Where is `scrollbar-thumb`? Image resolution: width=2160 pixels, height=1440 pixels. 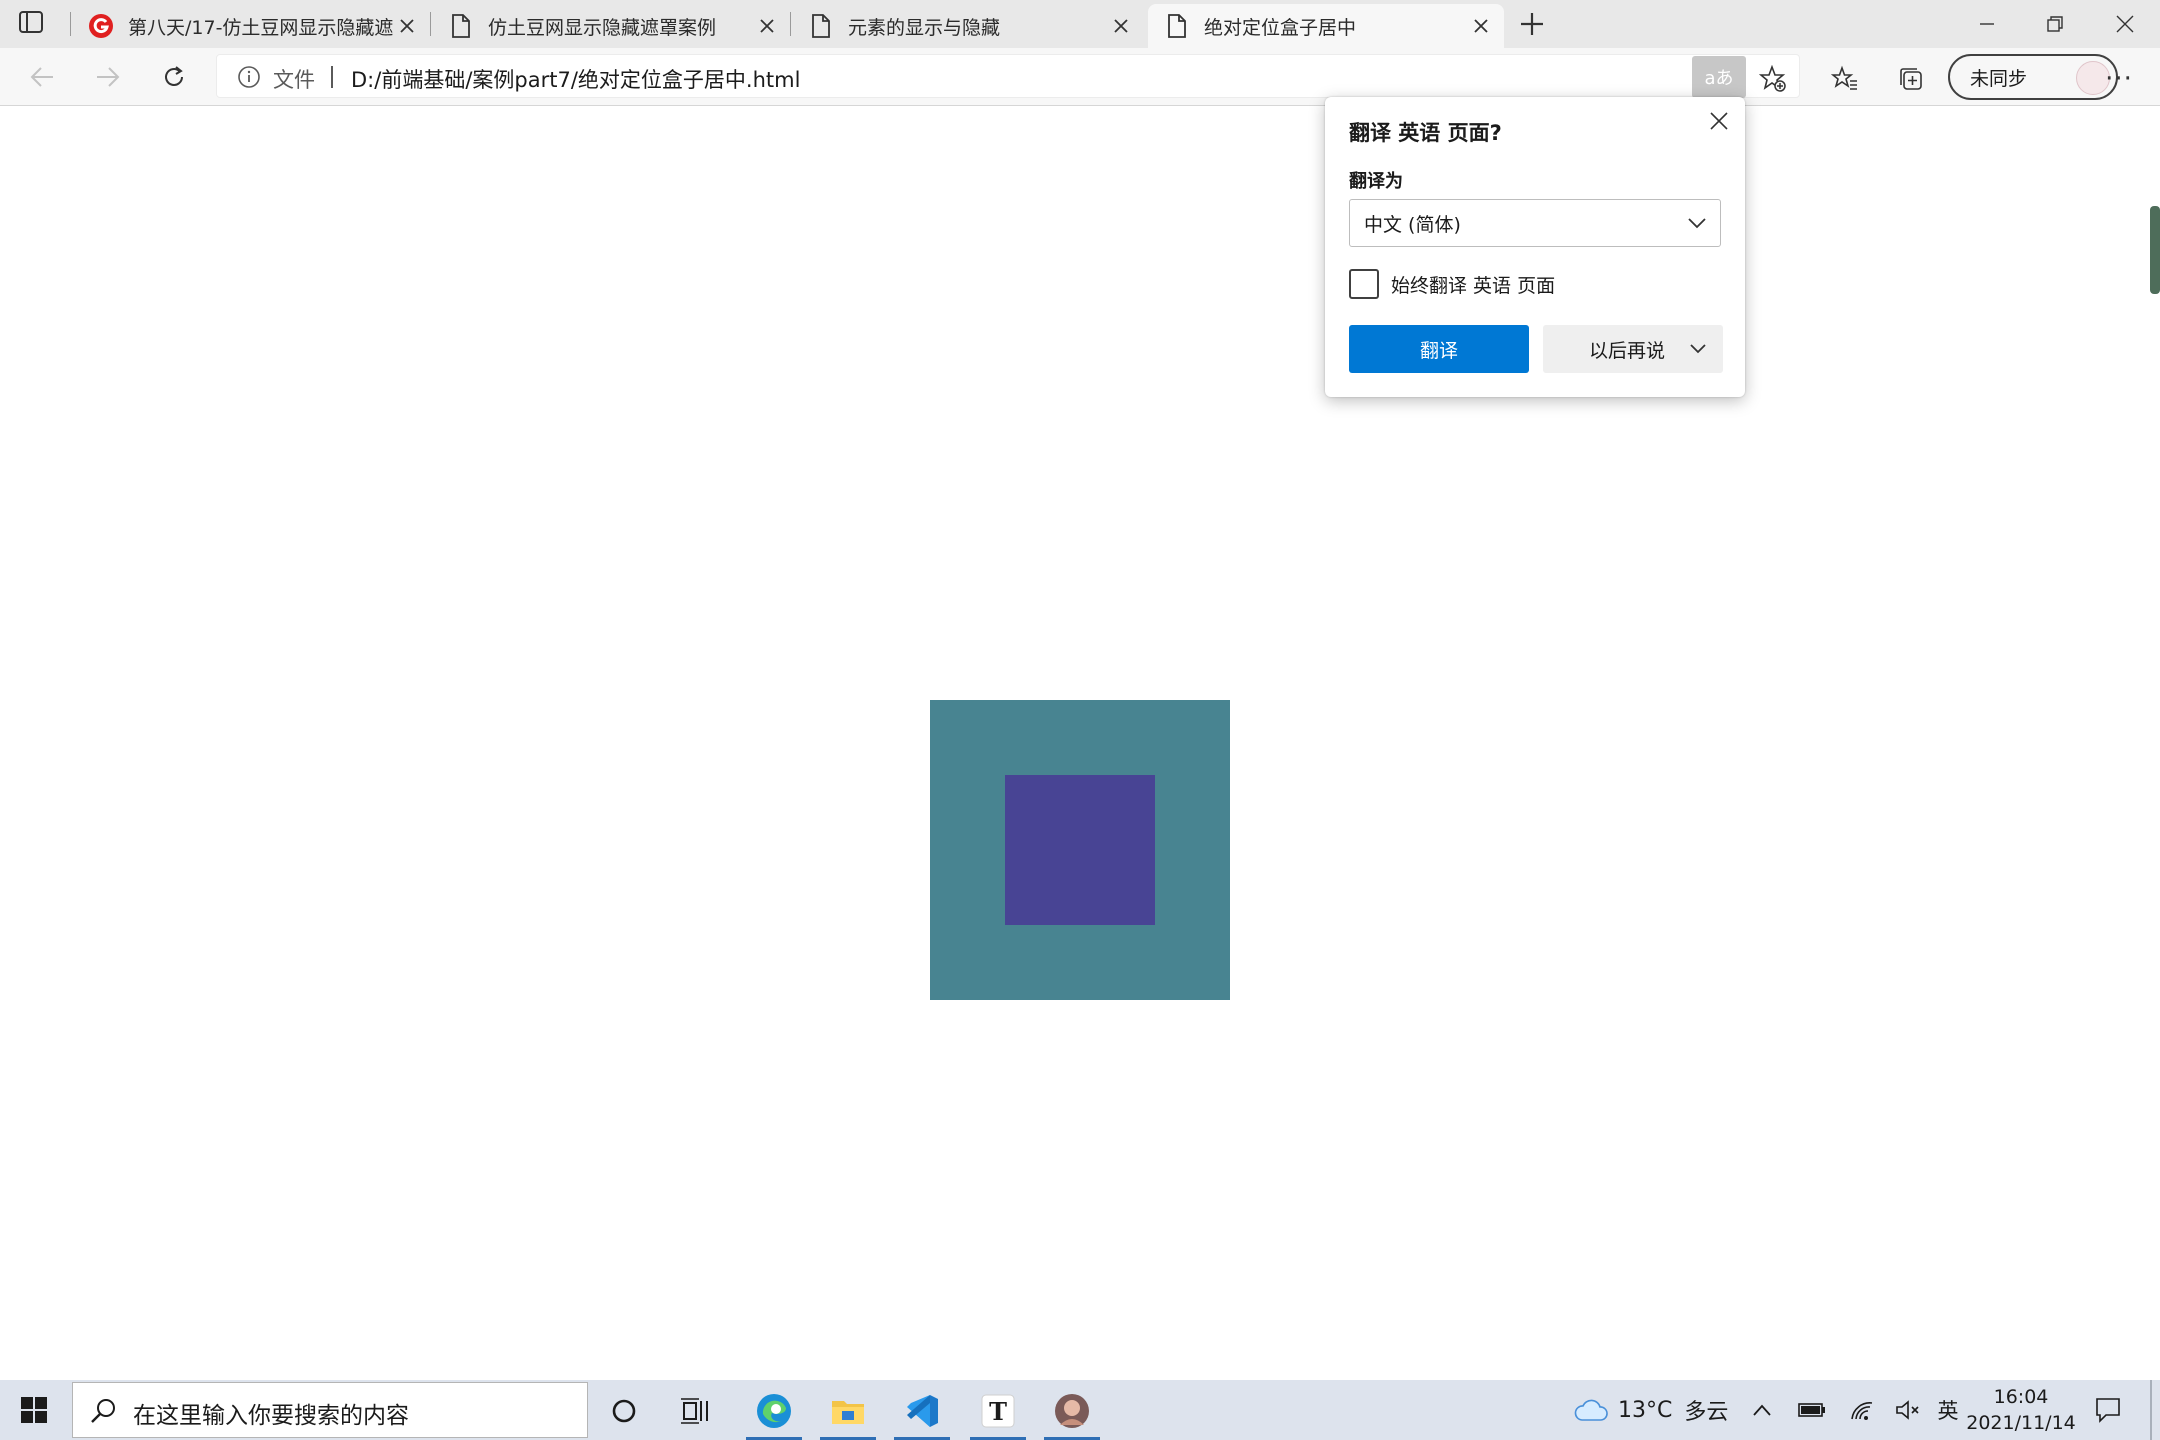 scrollbar-thumb is located at coordinates (2155, 250).